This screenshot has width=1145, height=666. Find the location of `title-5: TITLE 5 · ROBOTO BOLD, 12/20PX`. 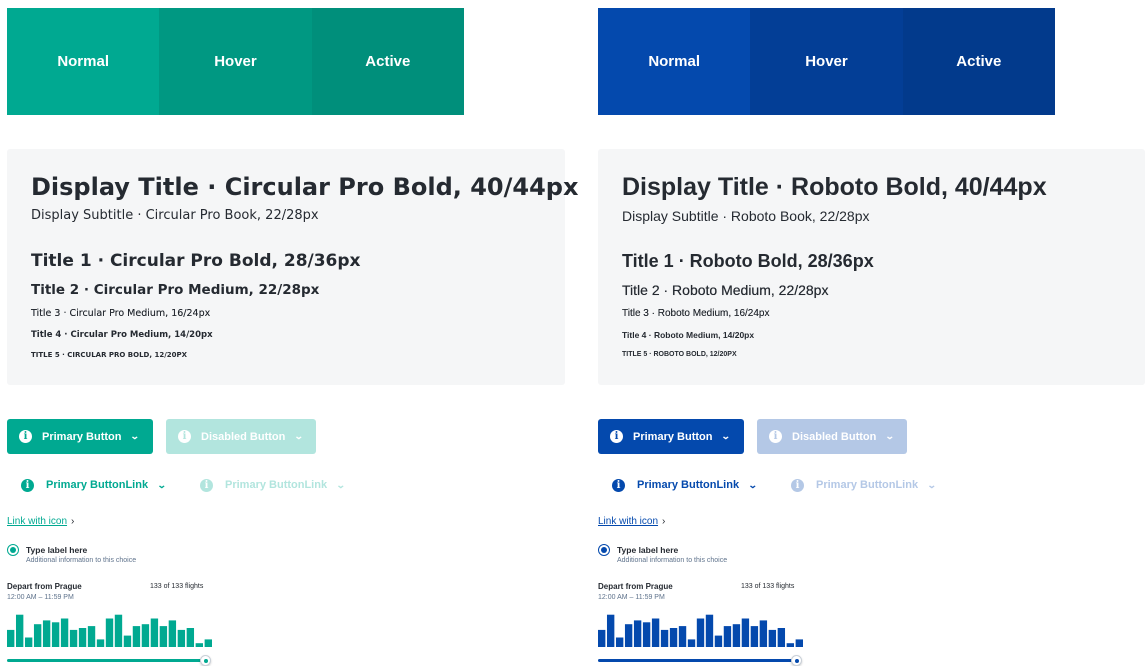

title-5: TITLE 5 · ROBOTO BOLD, 12/20PX is located at coordinates (679, 354).